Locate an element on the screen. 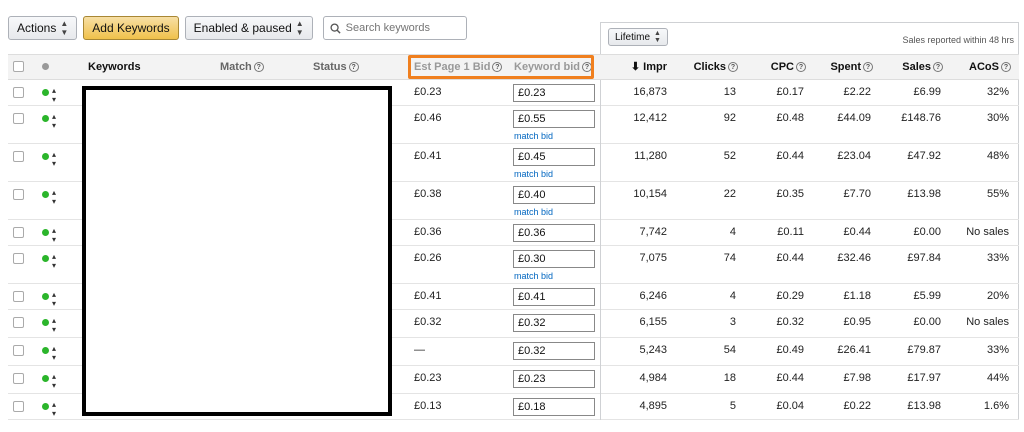 This screenshot has height=432, width=1024. sales-cell: £0.00 is located at coordinates (927, 322).